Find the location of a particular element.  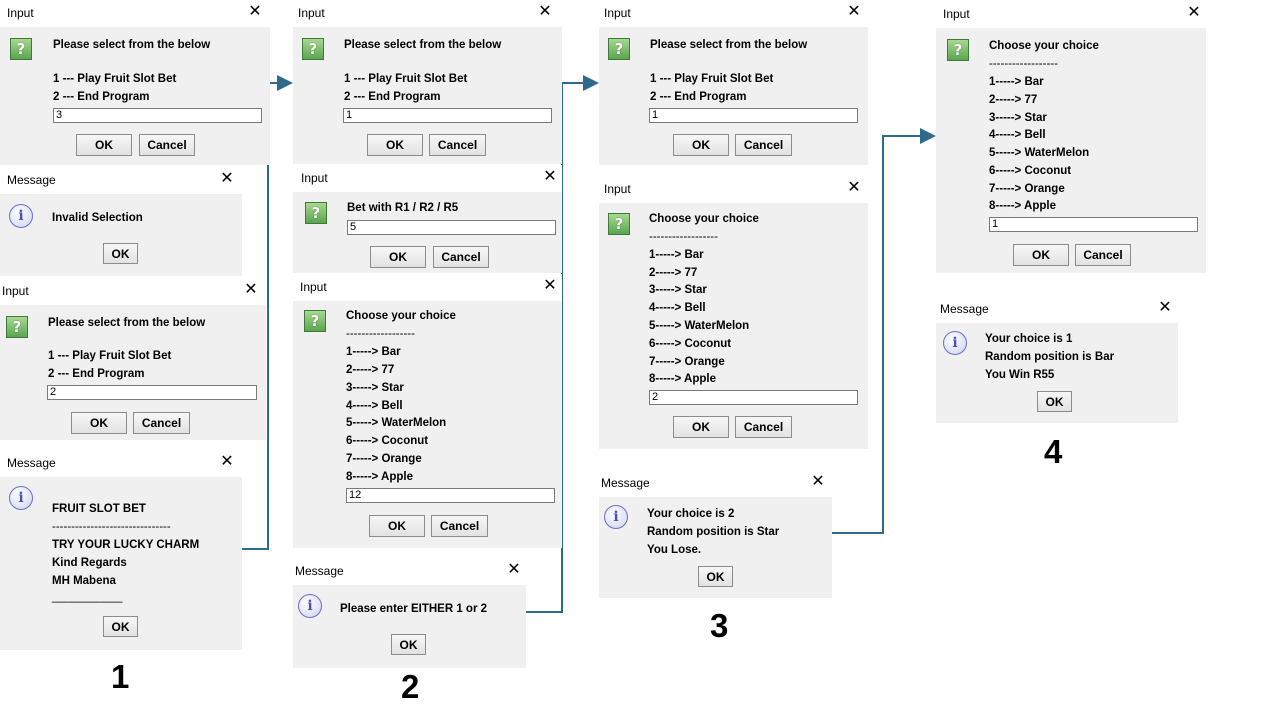

message-line: ------------------------------- is located at coordinates (111, 527).